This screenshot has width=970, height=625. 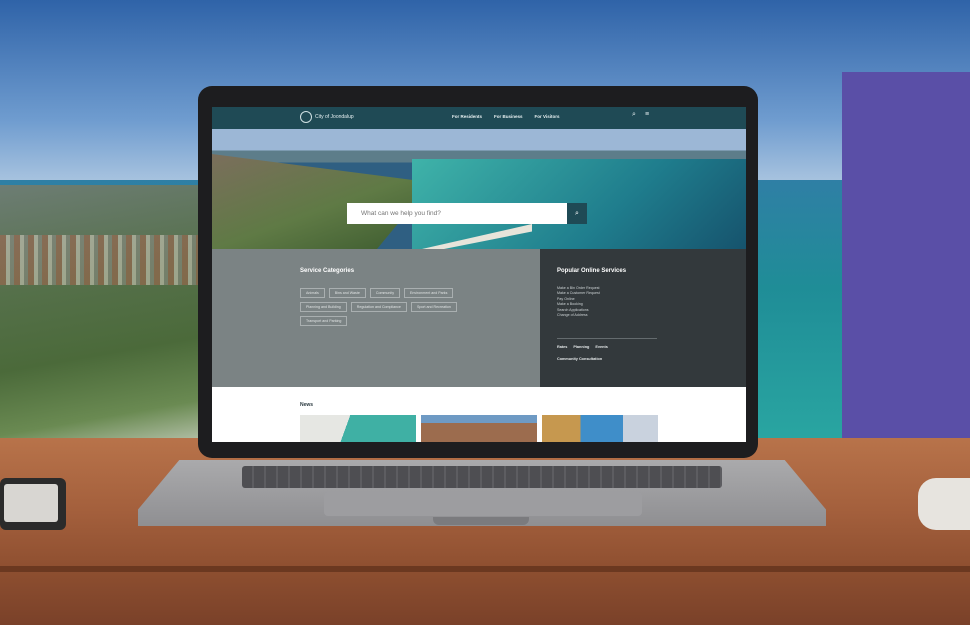 I want to click on category-chip: Planning and Building, so click(x=323, y=307).